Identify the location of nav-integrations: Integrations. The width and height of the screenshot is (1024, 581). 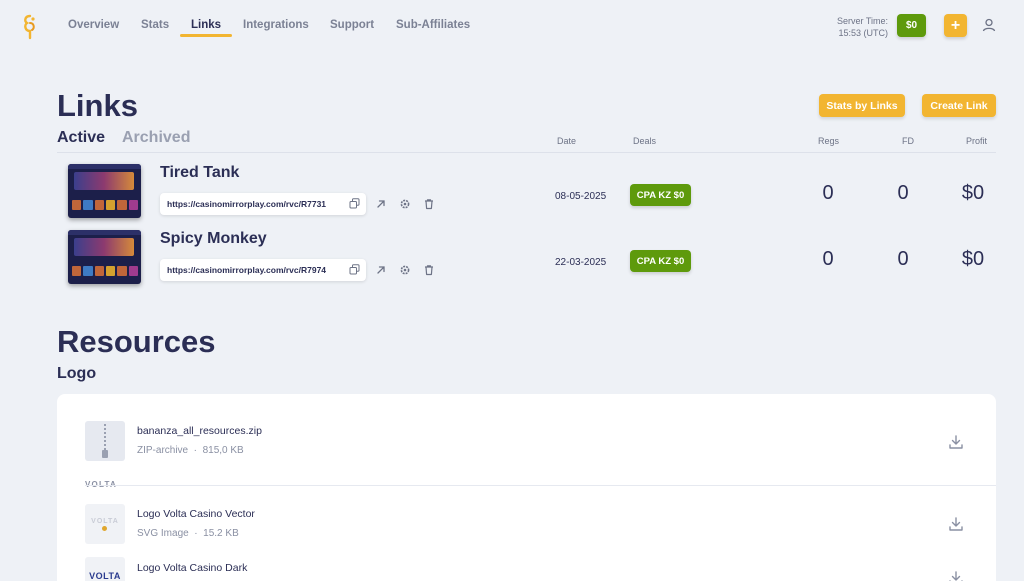
(276, 25).